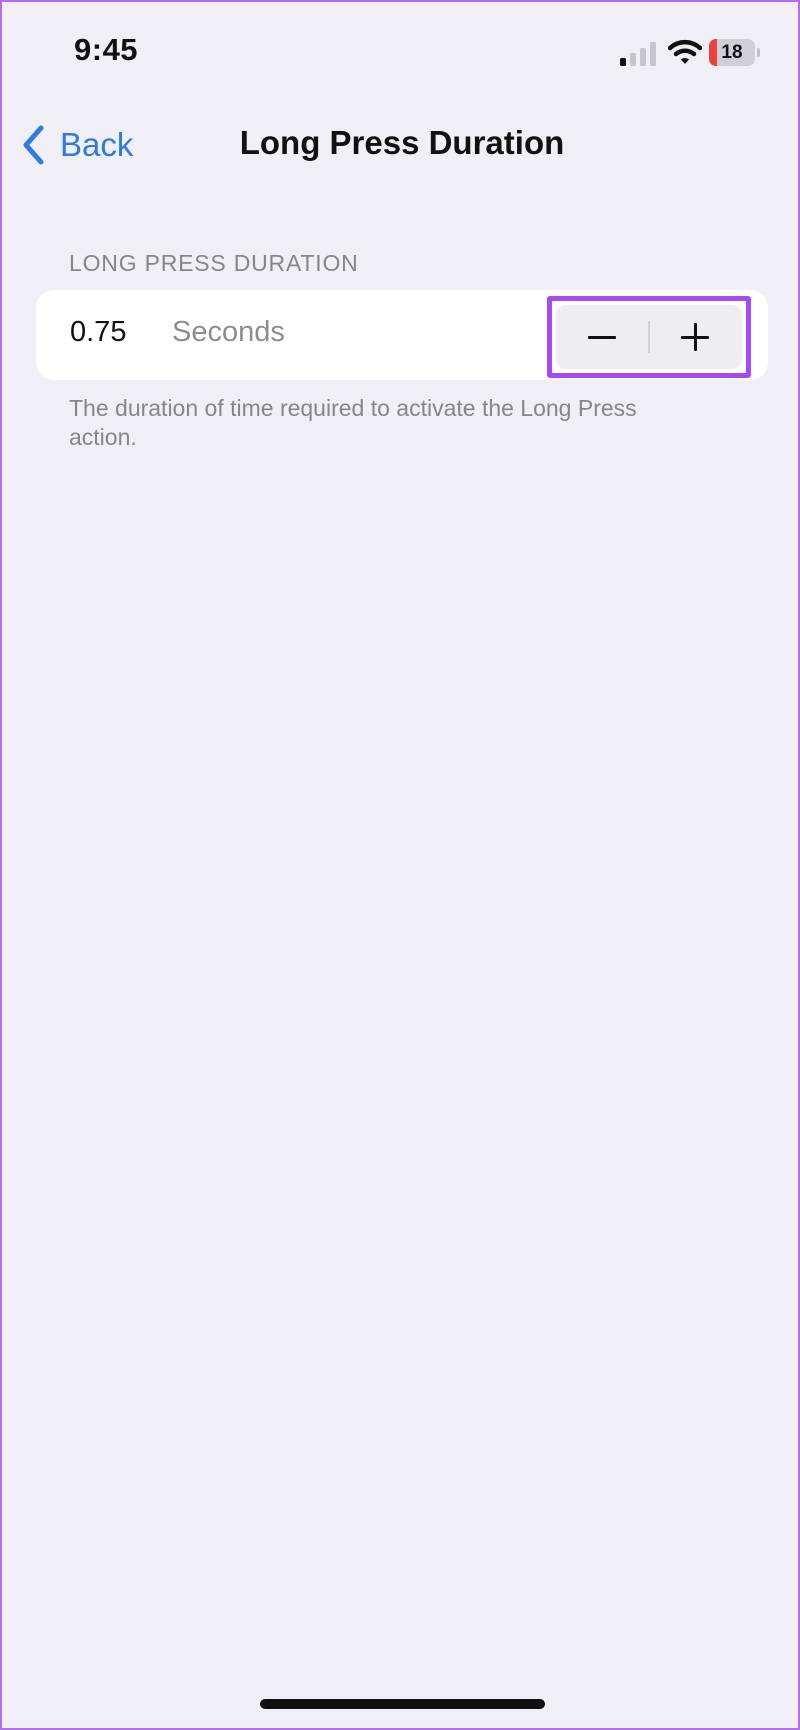  What do you see at coordinates (685, 51) in the screenshot?
I see `wifi-icon` at bounding box center [685, 51].